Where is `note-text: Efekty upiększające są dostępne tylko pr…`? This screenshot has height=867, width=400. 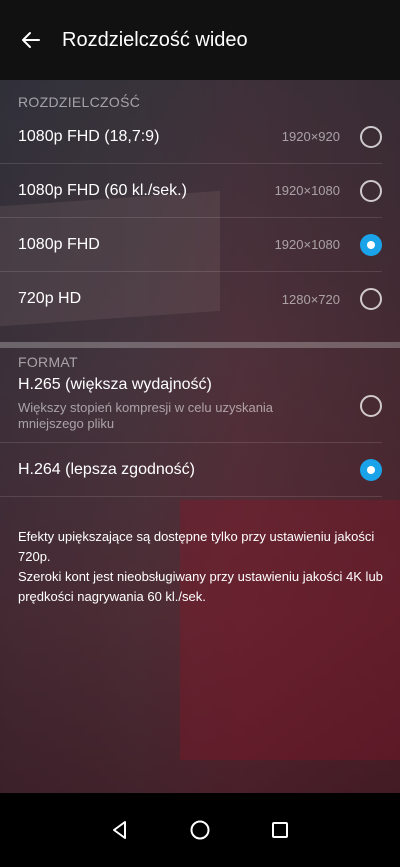
note-text: Efekty upiększające są dostępne tylko pr… is located at coordinates (196, 546).